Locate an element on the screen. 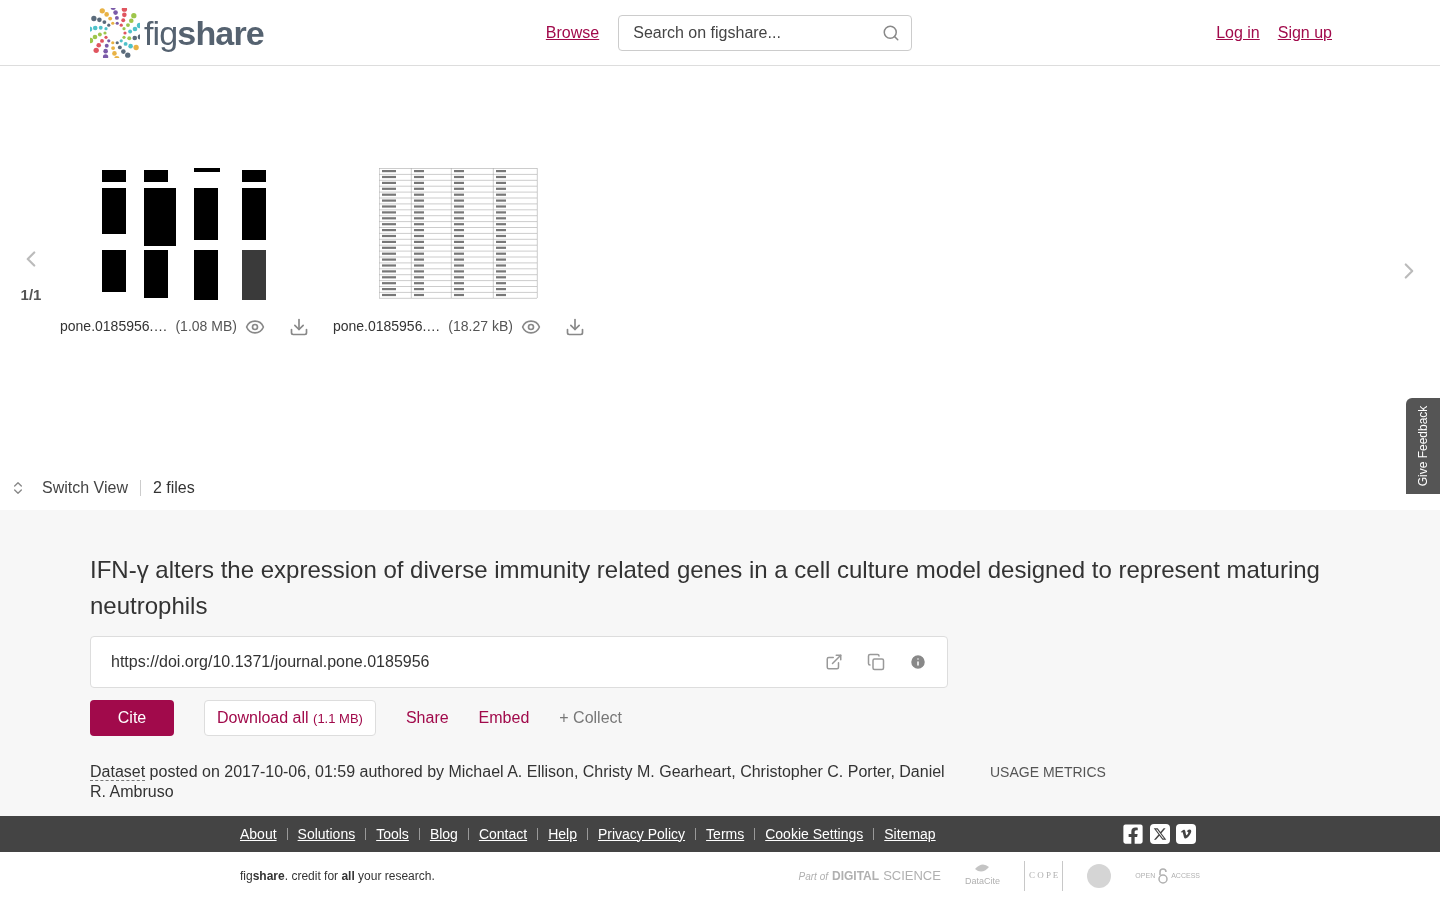  facebook-icon is located at coordinates (1133, 834).